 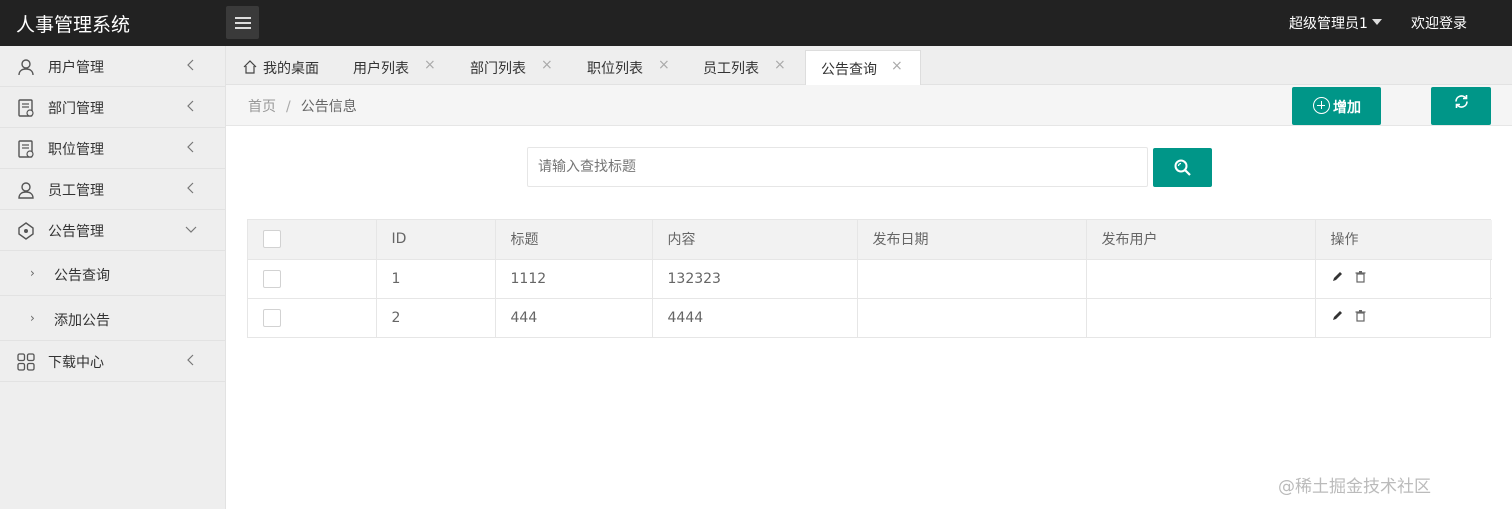 What do you see at coordinates (76, 109) in the screenshot?
I see `sidebar-item-label: 部门管理` at bounding box center [76, 109].